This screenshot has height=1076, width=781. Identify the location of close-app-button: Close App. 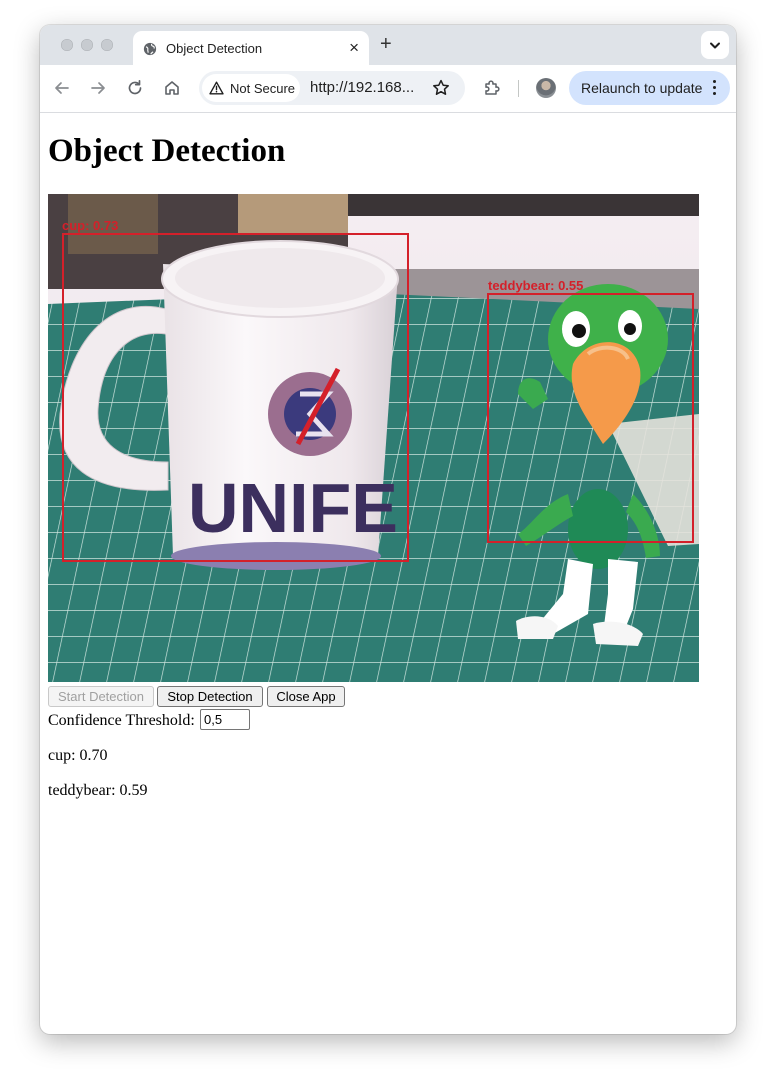
(306, 696).